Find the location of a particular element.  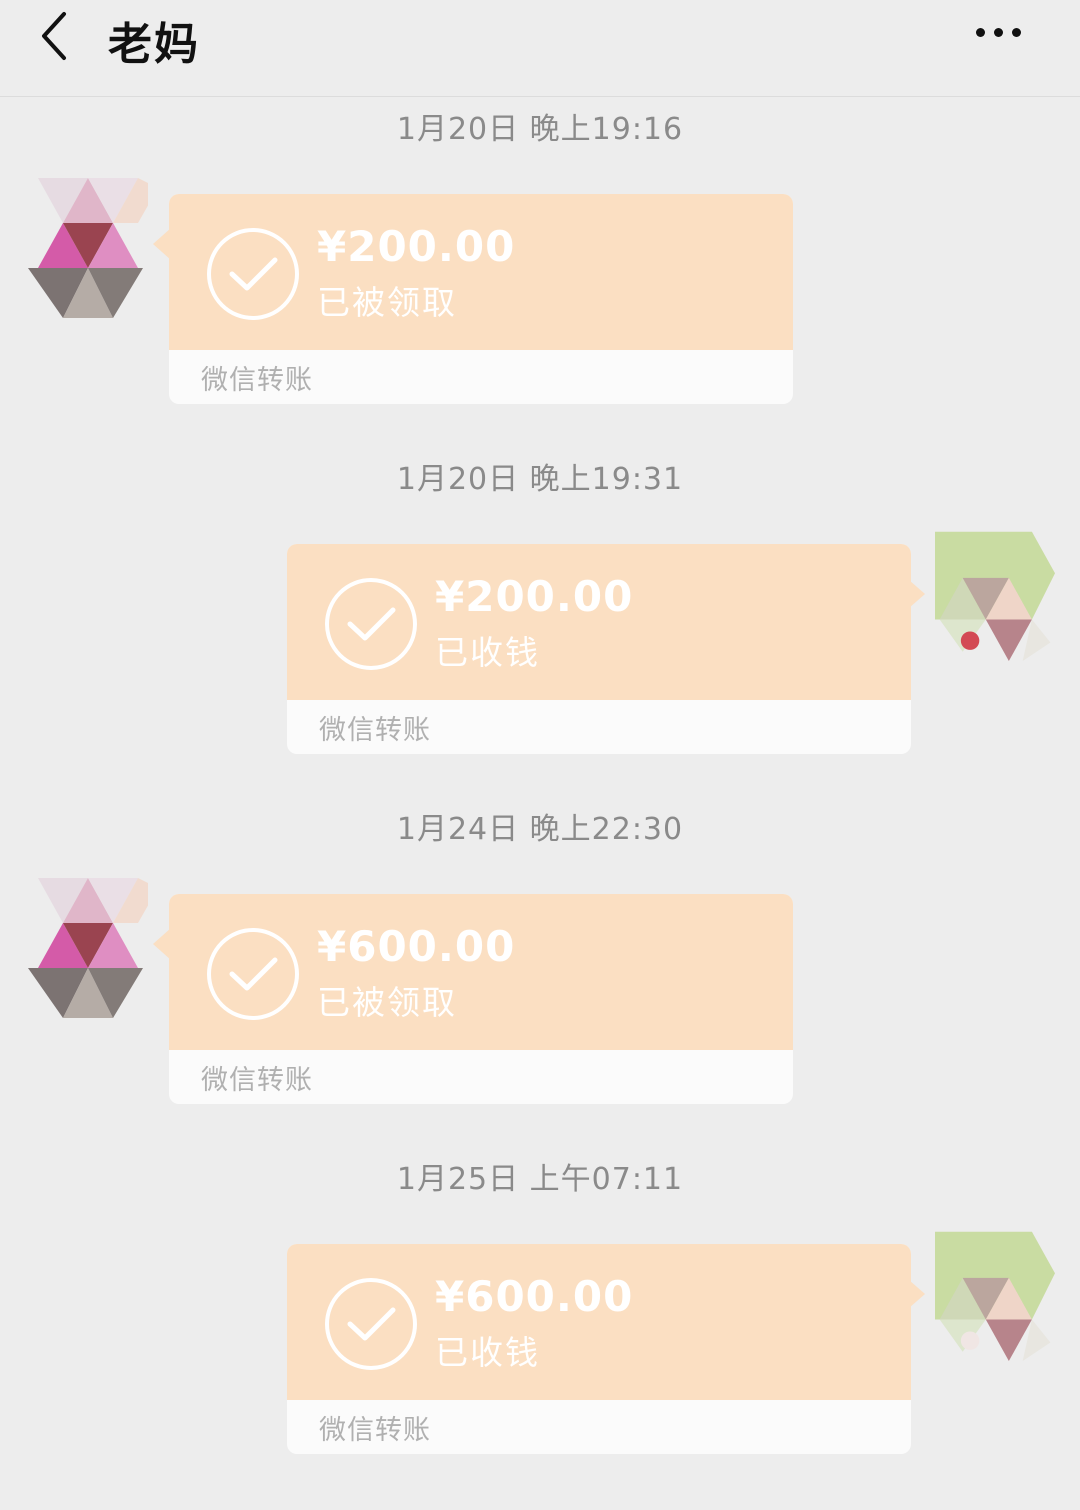

transfer-bubble: ¥600.00 已收钱 微信转账 is located at coordinates (606, 1349).